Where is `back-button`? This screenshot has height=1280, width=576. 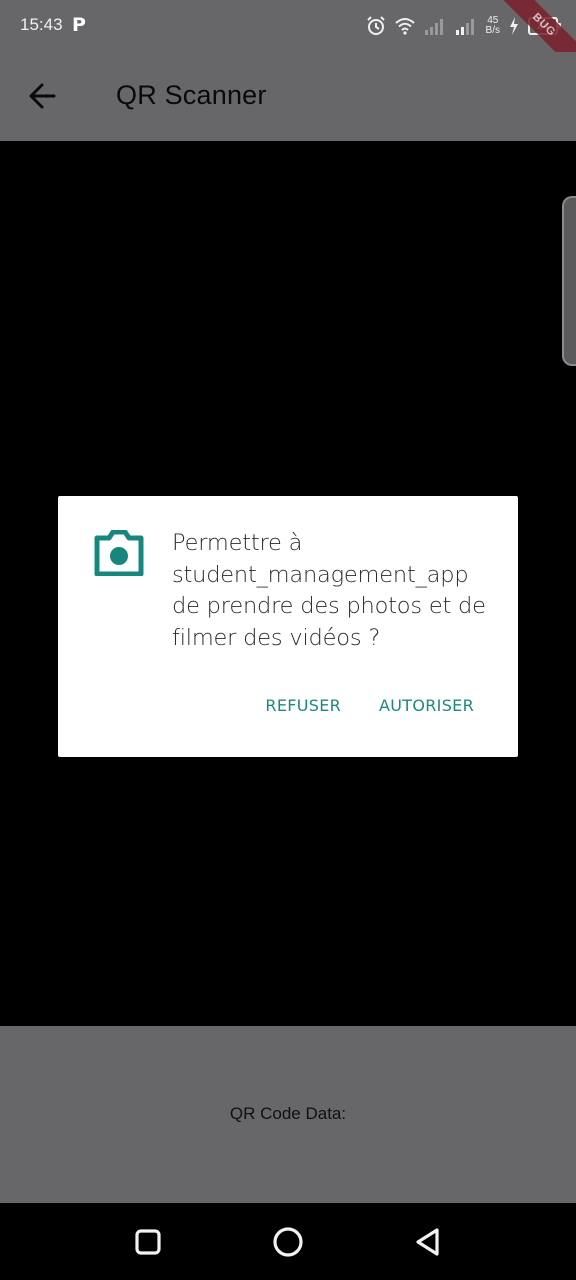
back-button is located at coordinates (46, 96).